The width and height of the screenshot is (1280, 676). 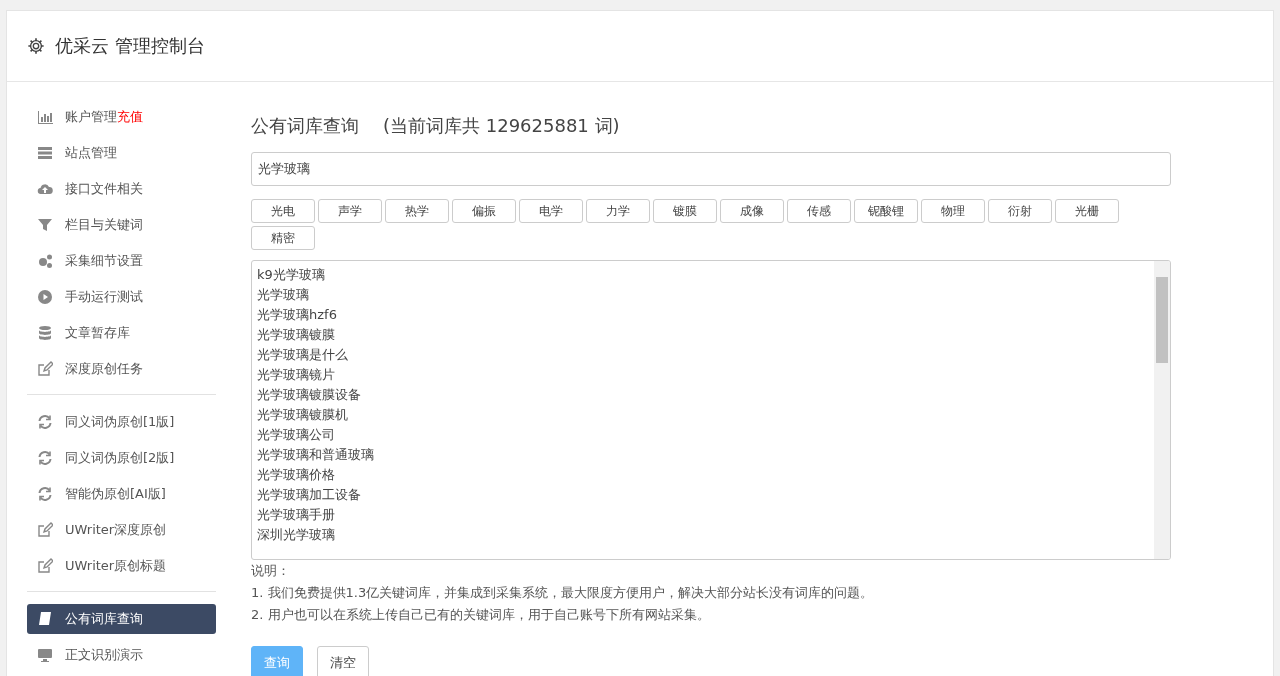 What do you see at coordinates (819, 211) in the screenshot?
I see `tag-button: 传感` at bounding box center [819, 211].